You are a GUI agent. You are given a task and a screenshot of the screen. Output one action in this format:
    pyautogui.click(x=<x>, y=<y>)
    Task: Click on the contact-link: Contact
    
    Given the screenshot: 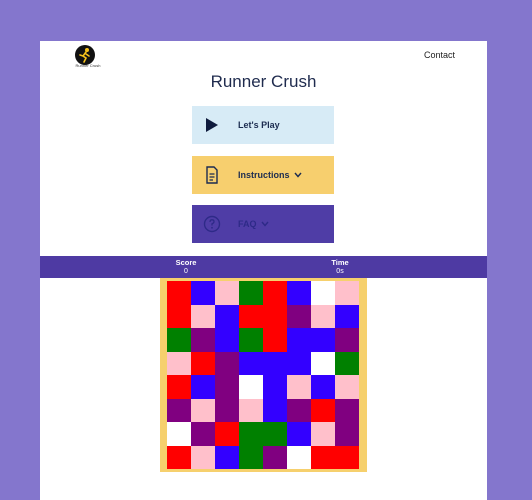 What is the action you would take?
    pyautogui.click(x=439, y=55)
    